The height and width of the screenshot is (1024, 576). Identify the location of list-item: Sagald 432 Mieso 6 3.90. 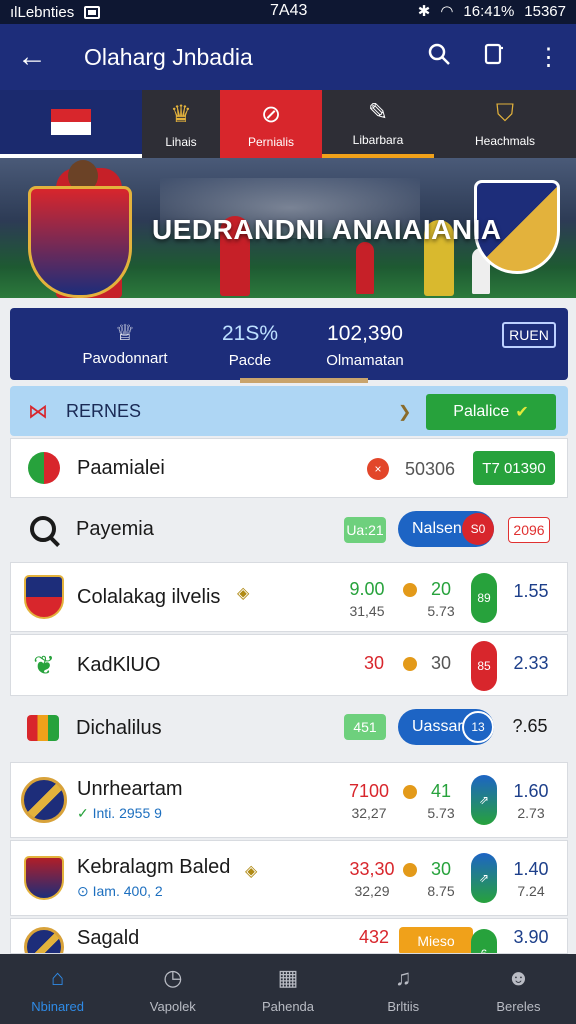
(289, 936).